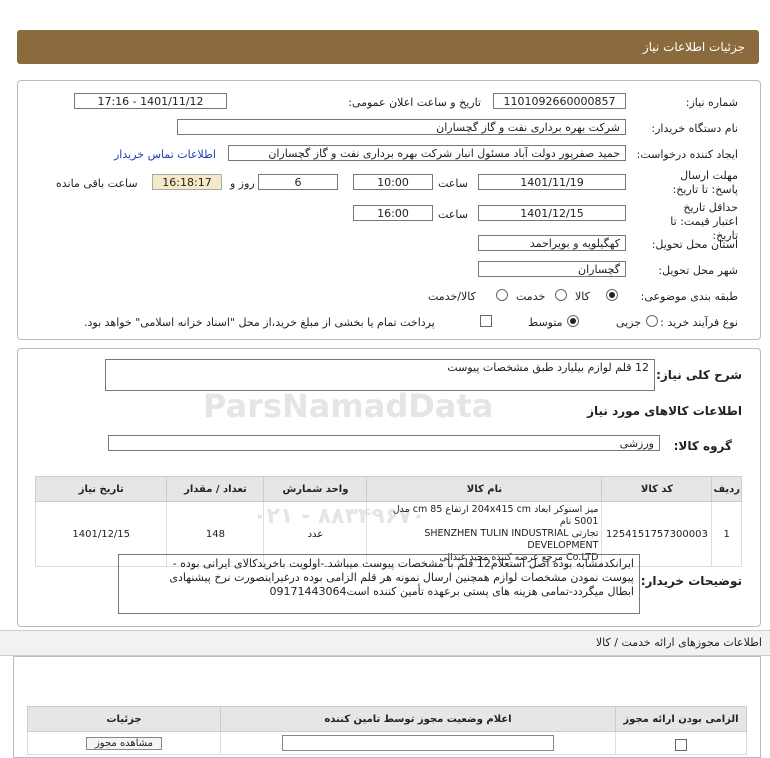  What do you see at coordinates (380, 375) in the screenshot?
I see `summary-field: 12 قلم لوازم بیلیارد طبق مشخصات پیوست` at bounding box center [380, 375].